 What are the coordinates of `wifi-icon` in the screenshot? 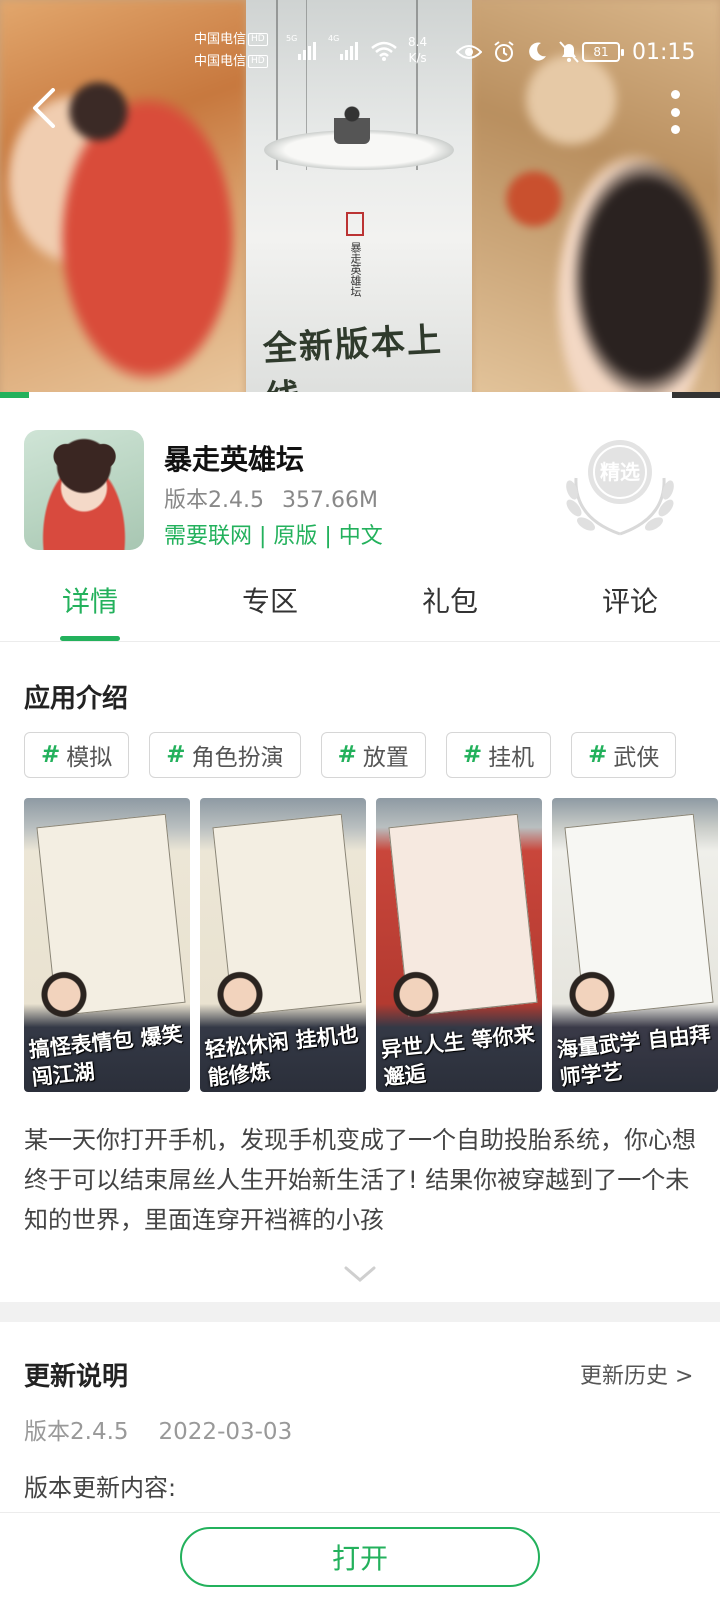 It's located at (384, 51).